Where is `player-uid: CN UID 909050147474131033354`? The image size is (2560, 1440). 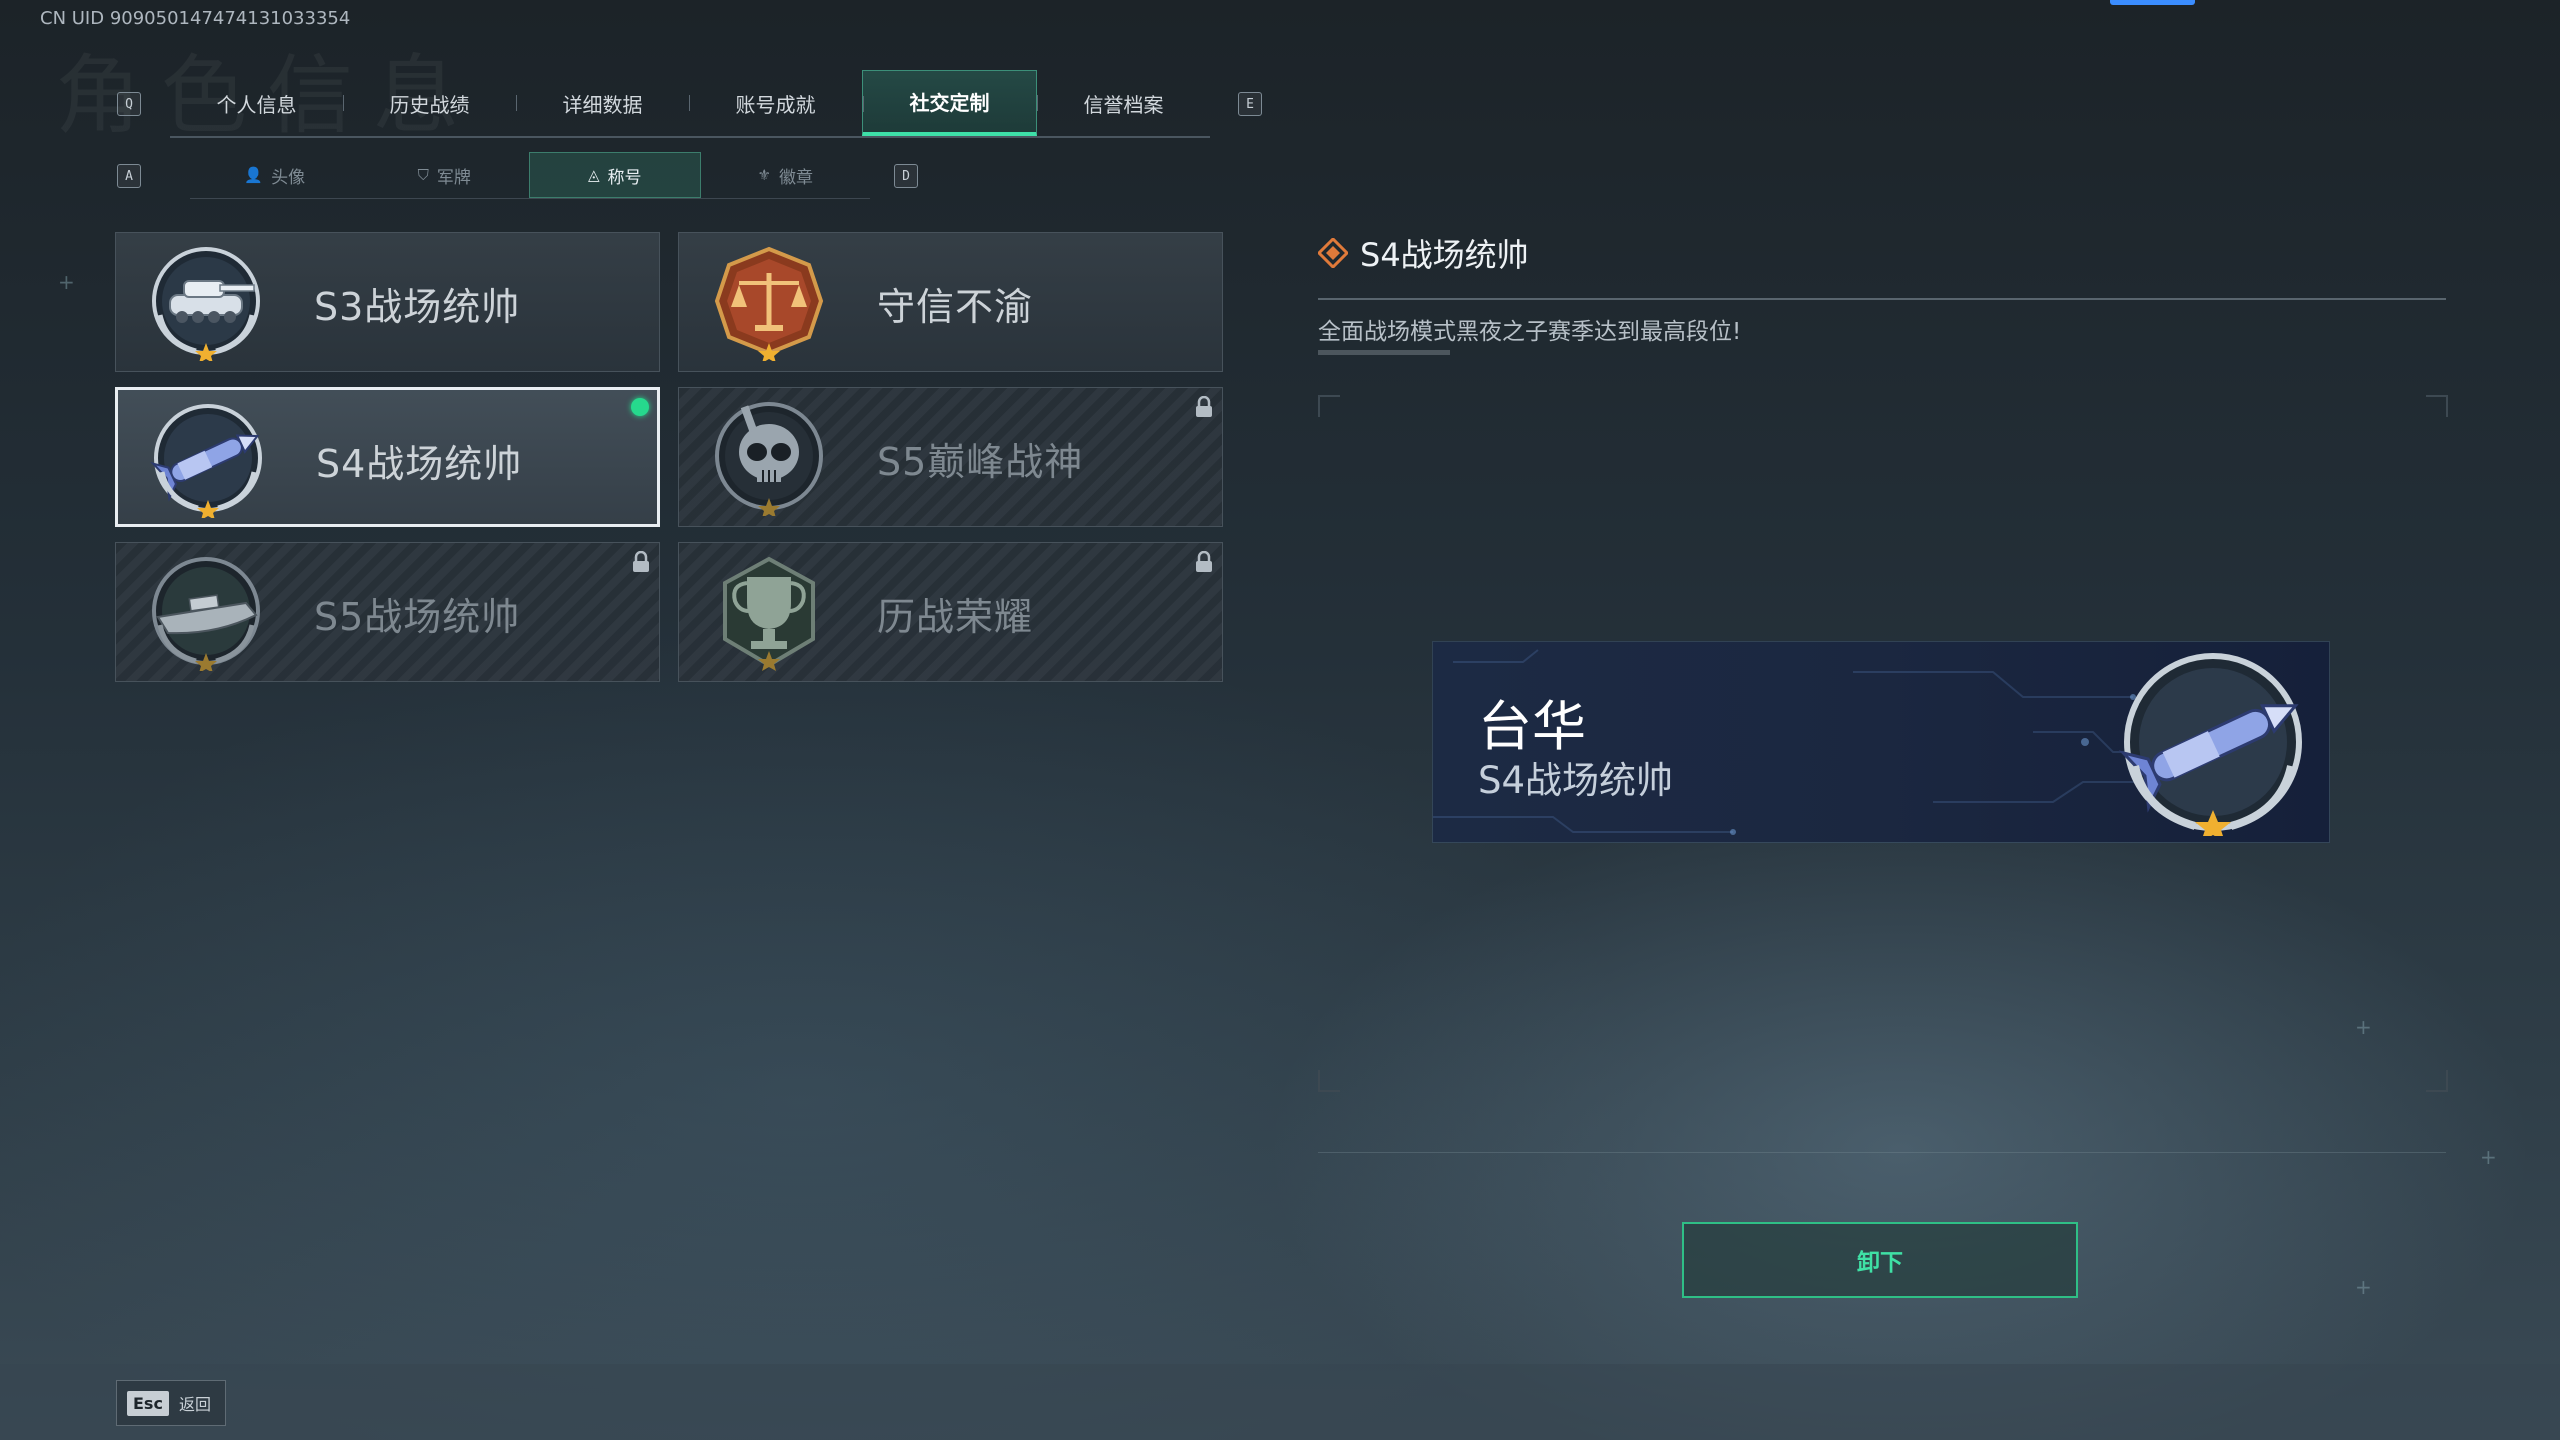
player-uid: CN UID 909050147474131033354 is located at coordinates (195, 18).